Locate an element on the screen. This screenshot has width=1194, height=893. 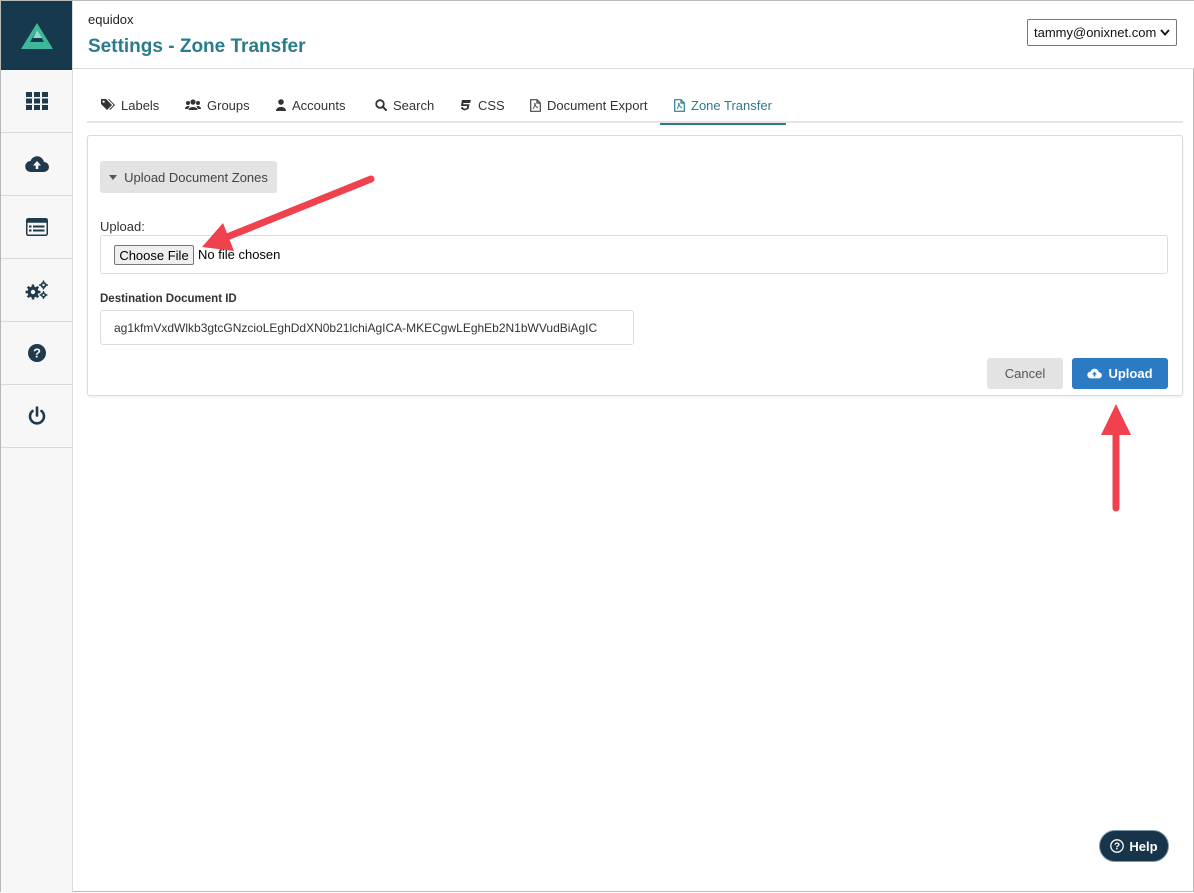
arrow-to-upload-button is located at coordinates (1116, 458).